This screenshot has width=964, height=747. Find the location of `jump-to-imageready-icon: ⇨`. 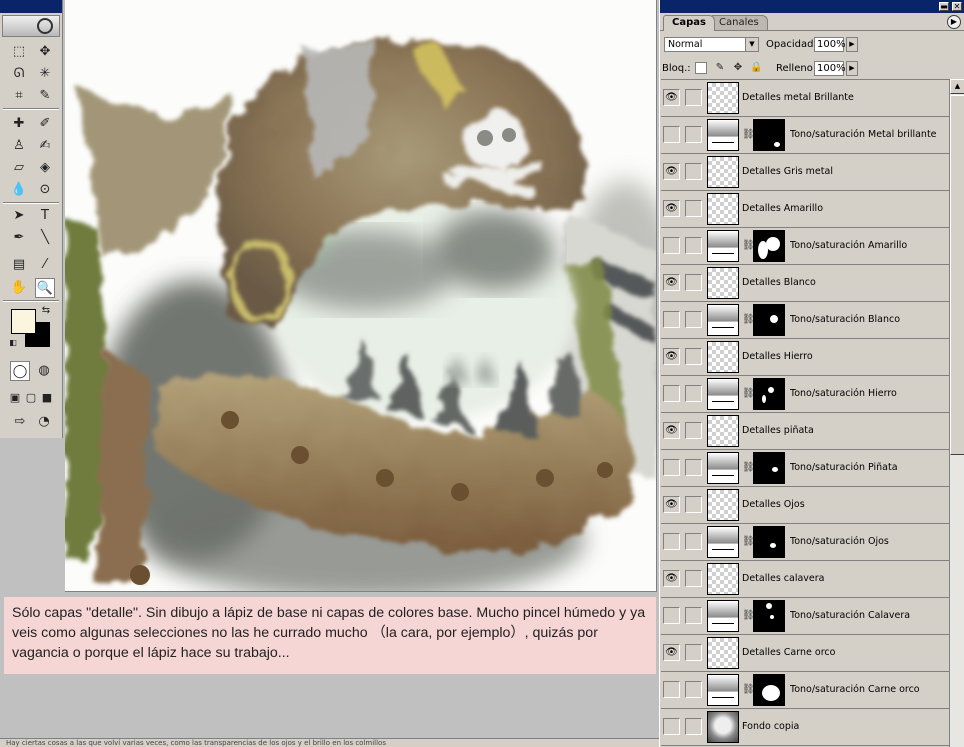

jump-to-imageready-icon: ⇨ is located at coordinates (20, 422).